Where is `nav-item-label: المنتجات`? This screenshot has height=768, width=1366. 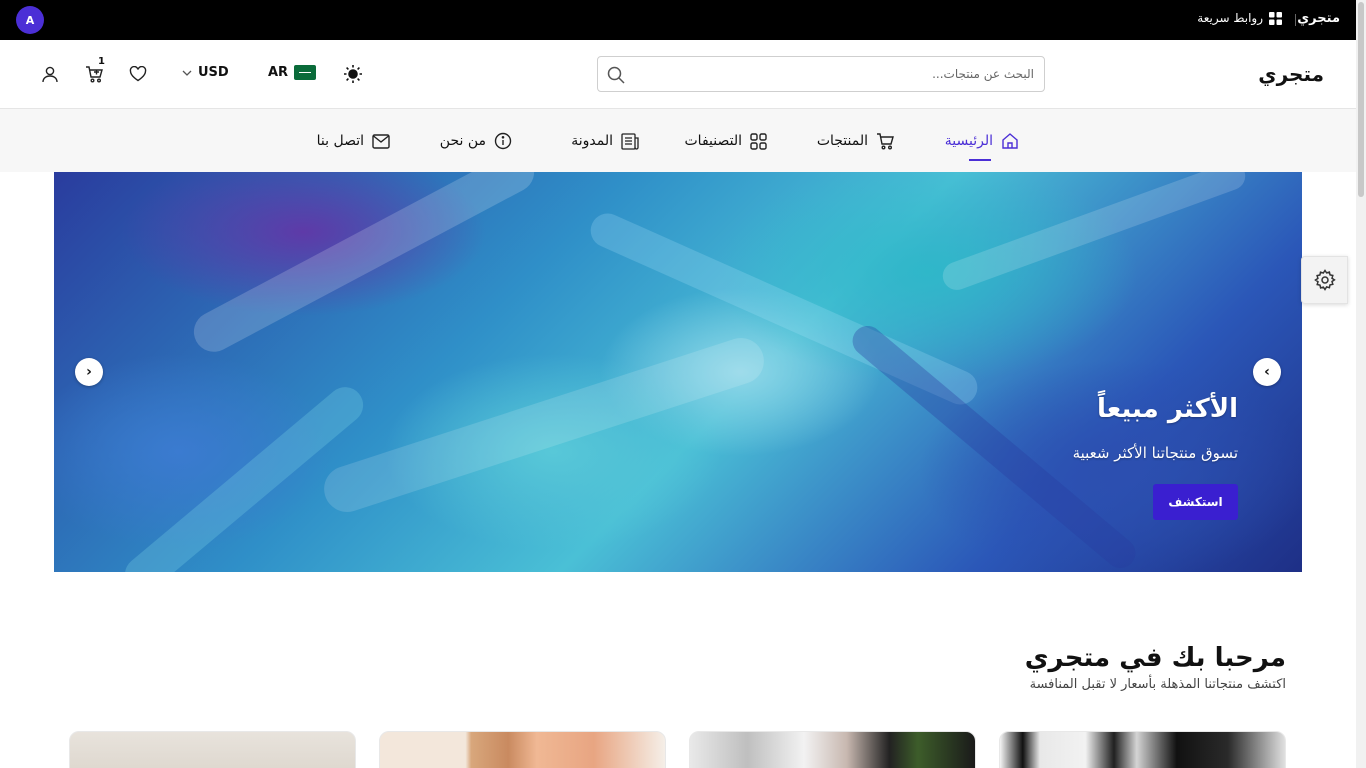
nav-item-label: المنتجات is located at coordinates (842, 141).